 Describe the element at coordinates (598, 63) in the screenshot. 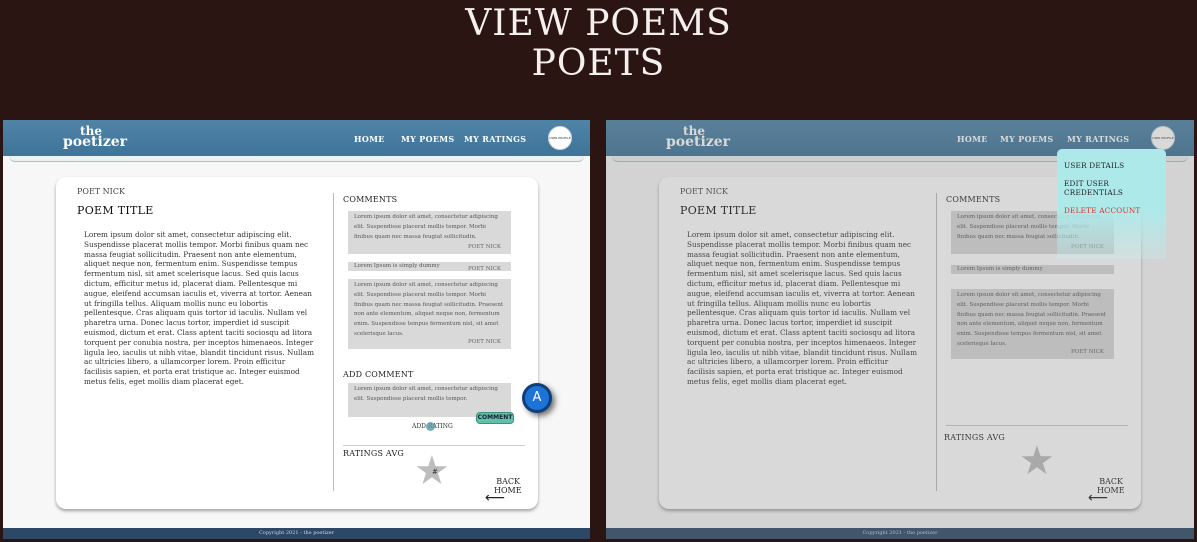

I see `heading-line-2: POETS` at that location.